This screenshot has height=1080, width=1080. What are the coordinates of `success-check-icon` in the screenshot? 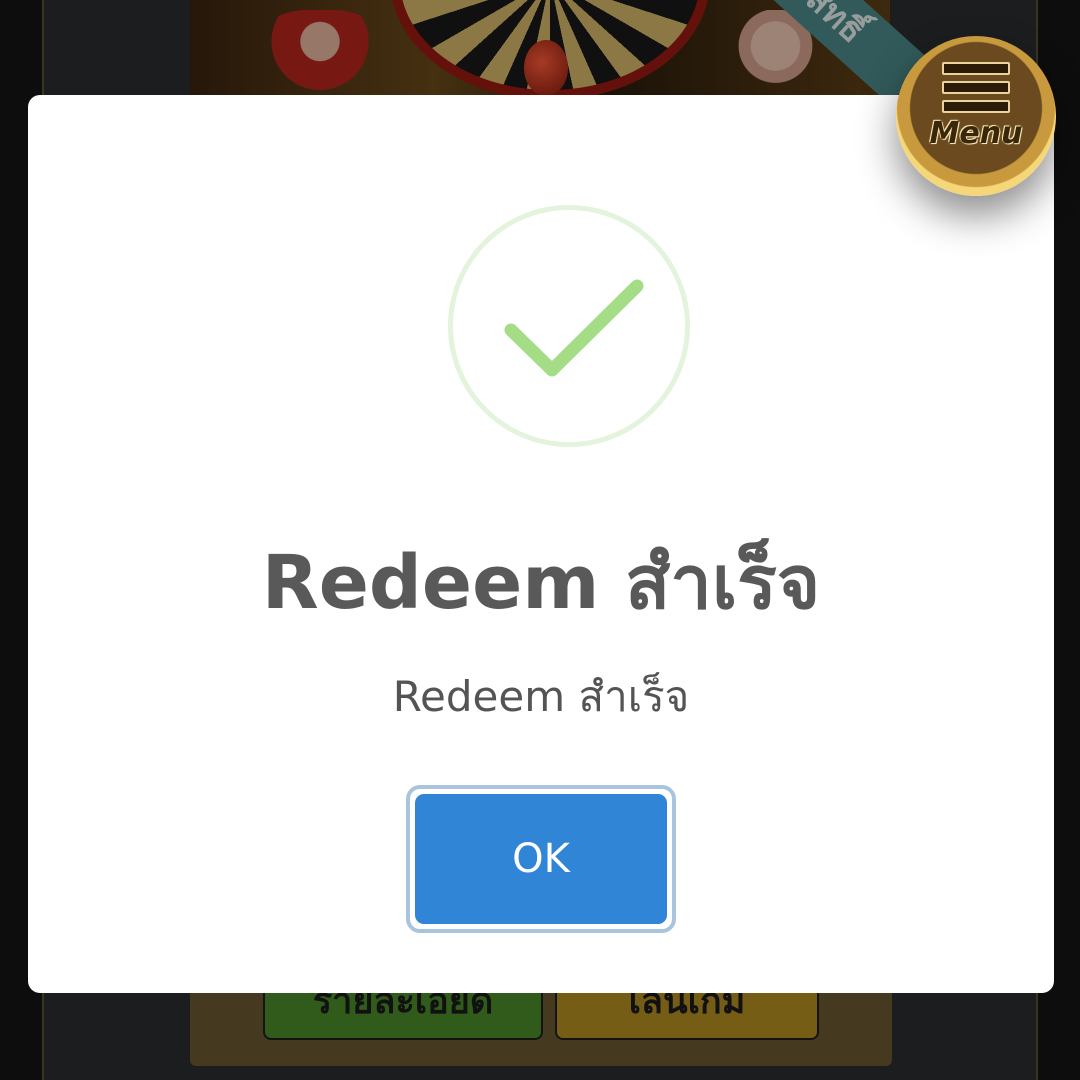 It's located at (569, 326).